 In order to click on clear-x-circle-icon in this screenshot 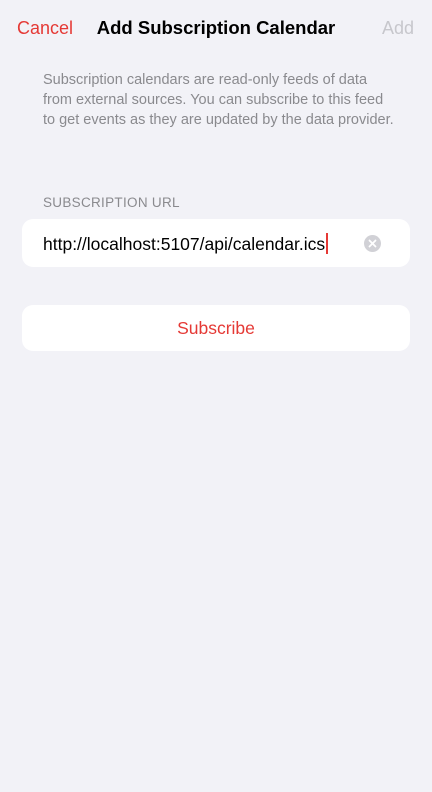, I will do `click(372, 243)`.